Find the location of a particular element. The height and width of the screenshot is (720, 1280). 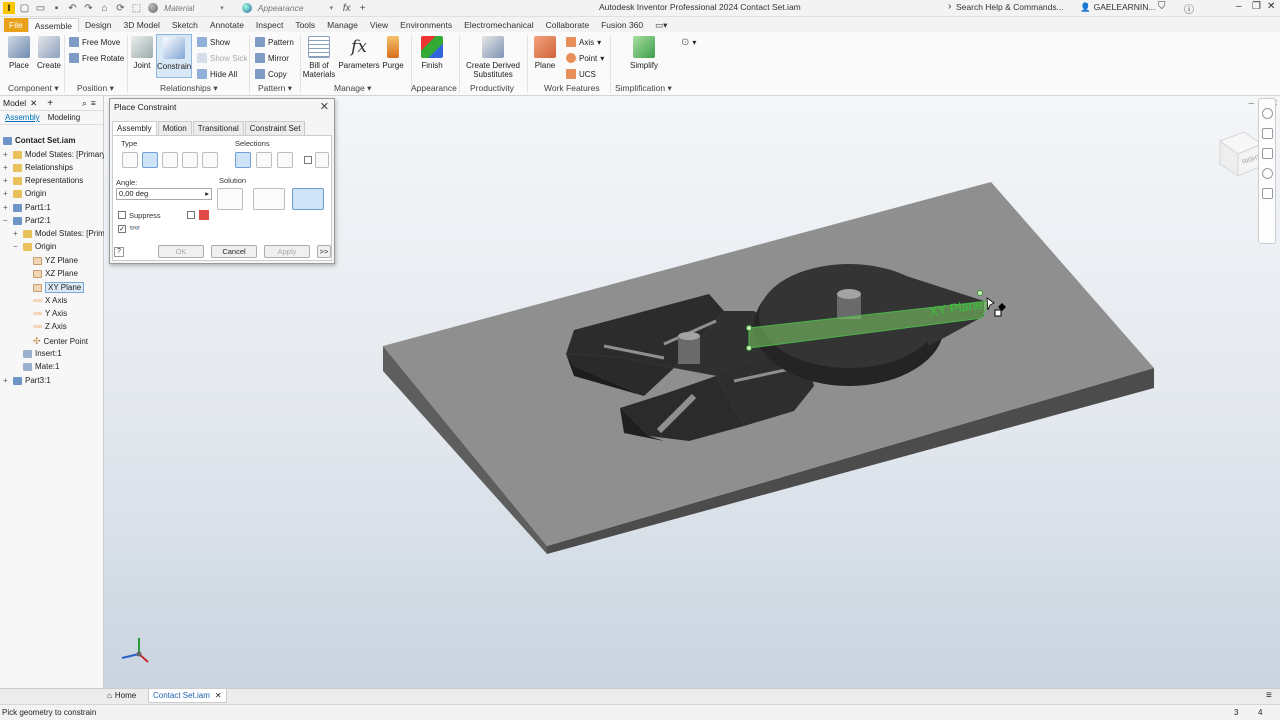

constrain-button: Constrain is located at coordinates (174, 56).